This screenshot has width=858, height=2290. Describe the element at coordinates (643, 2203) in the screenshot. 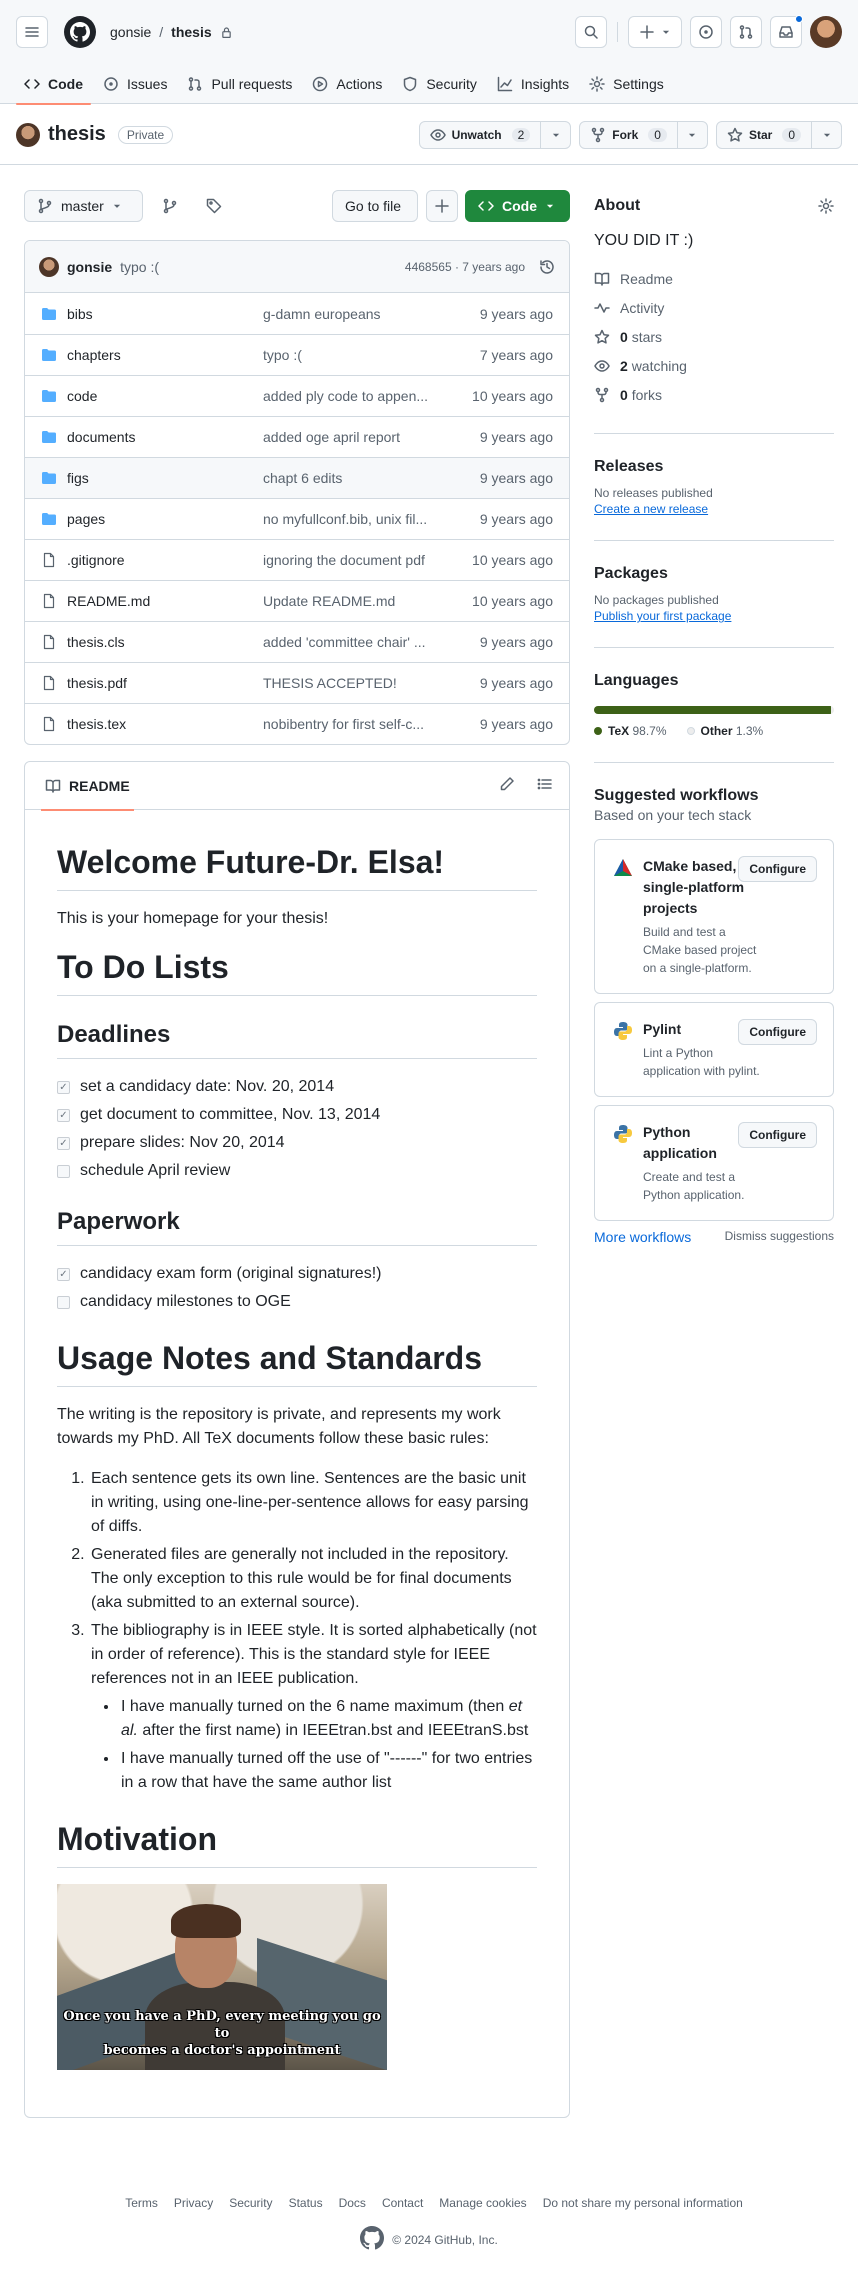

I see `footer-link: Do not share my personal information` at that location.